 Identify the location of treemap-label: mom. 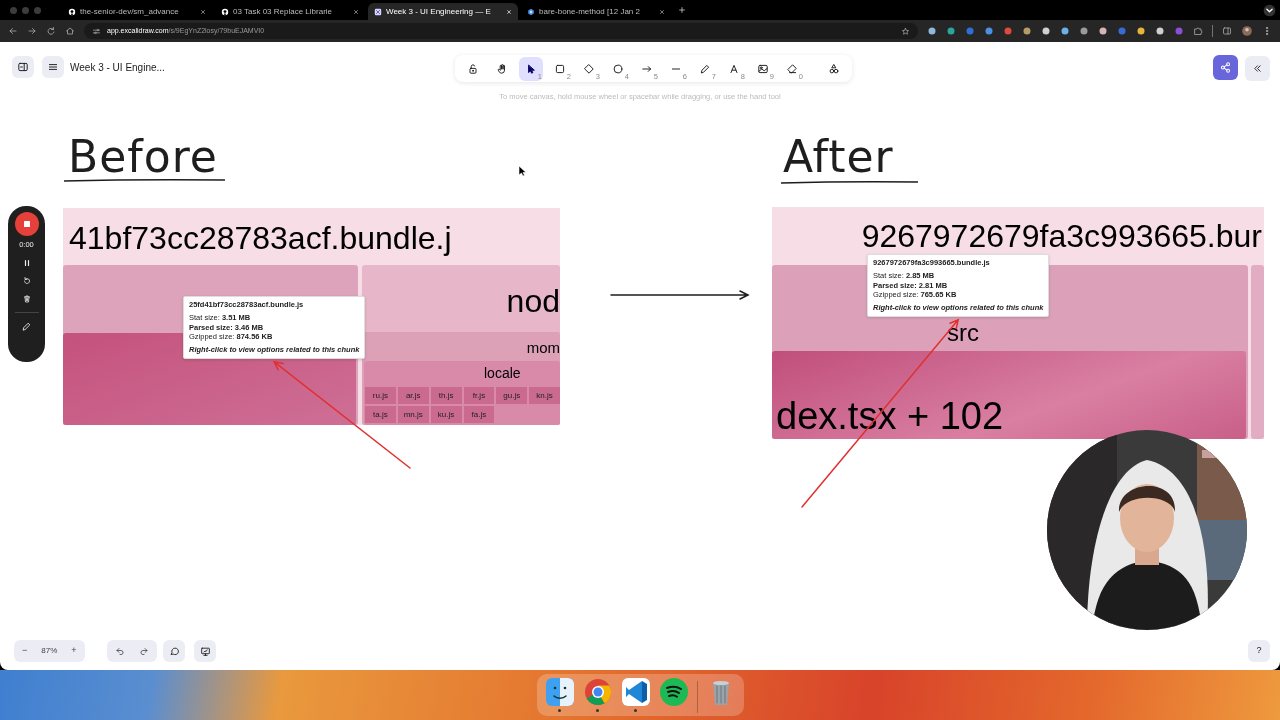
(543, 347).